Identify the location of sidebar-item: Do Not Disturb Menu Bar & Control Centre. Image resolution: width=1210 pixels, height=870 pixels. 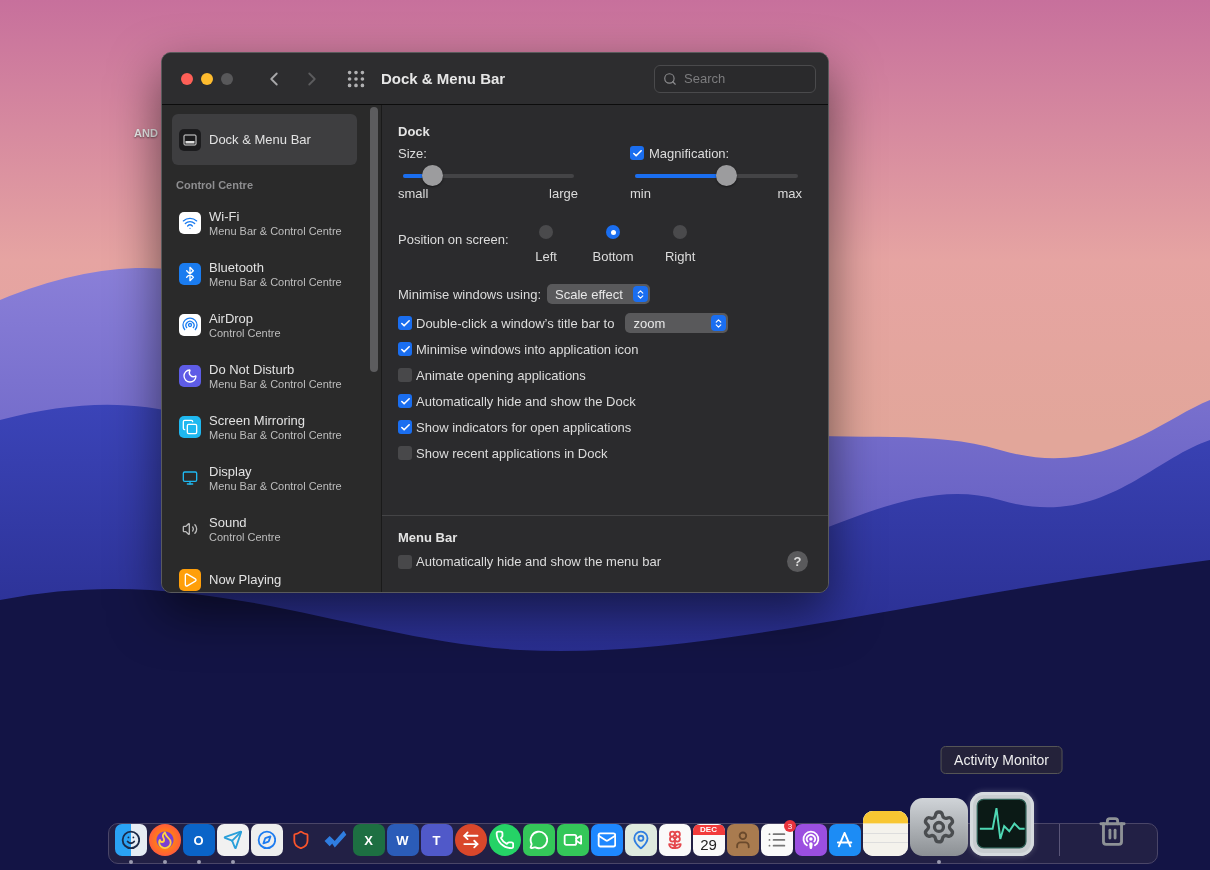
(264, 375).